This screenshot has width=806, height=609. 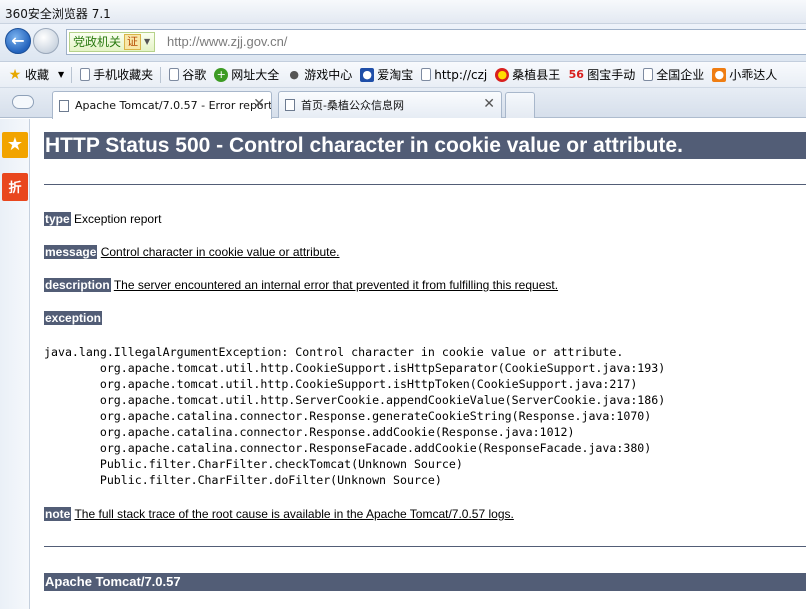 I want to click on bookmark-item: http://czj, so click(x=454, y=75).